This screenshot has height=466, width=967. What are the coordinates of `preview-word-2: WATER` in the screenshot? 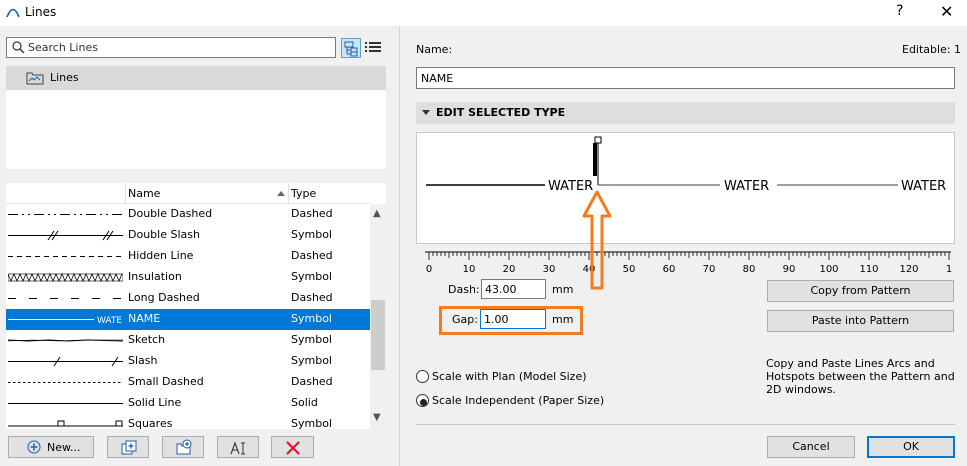 It's located at (746, 186).